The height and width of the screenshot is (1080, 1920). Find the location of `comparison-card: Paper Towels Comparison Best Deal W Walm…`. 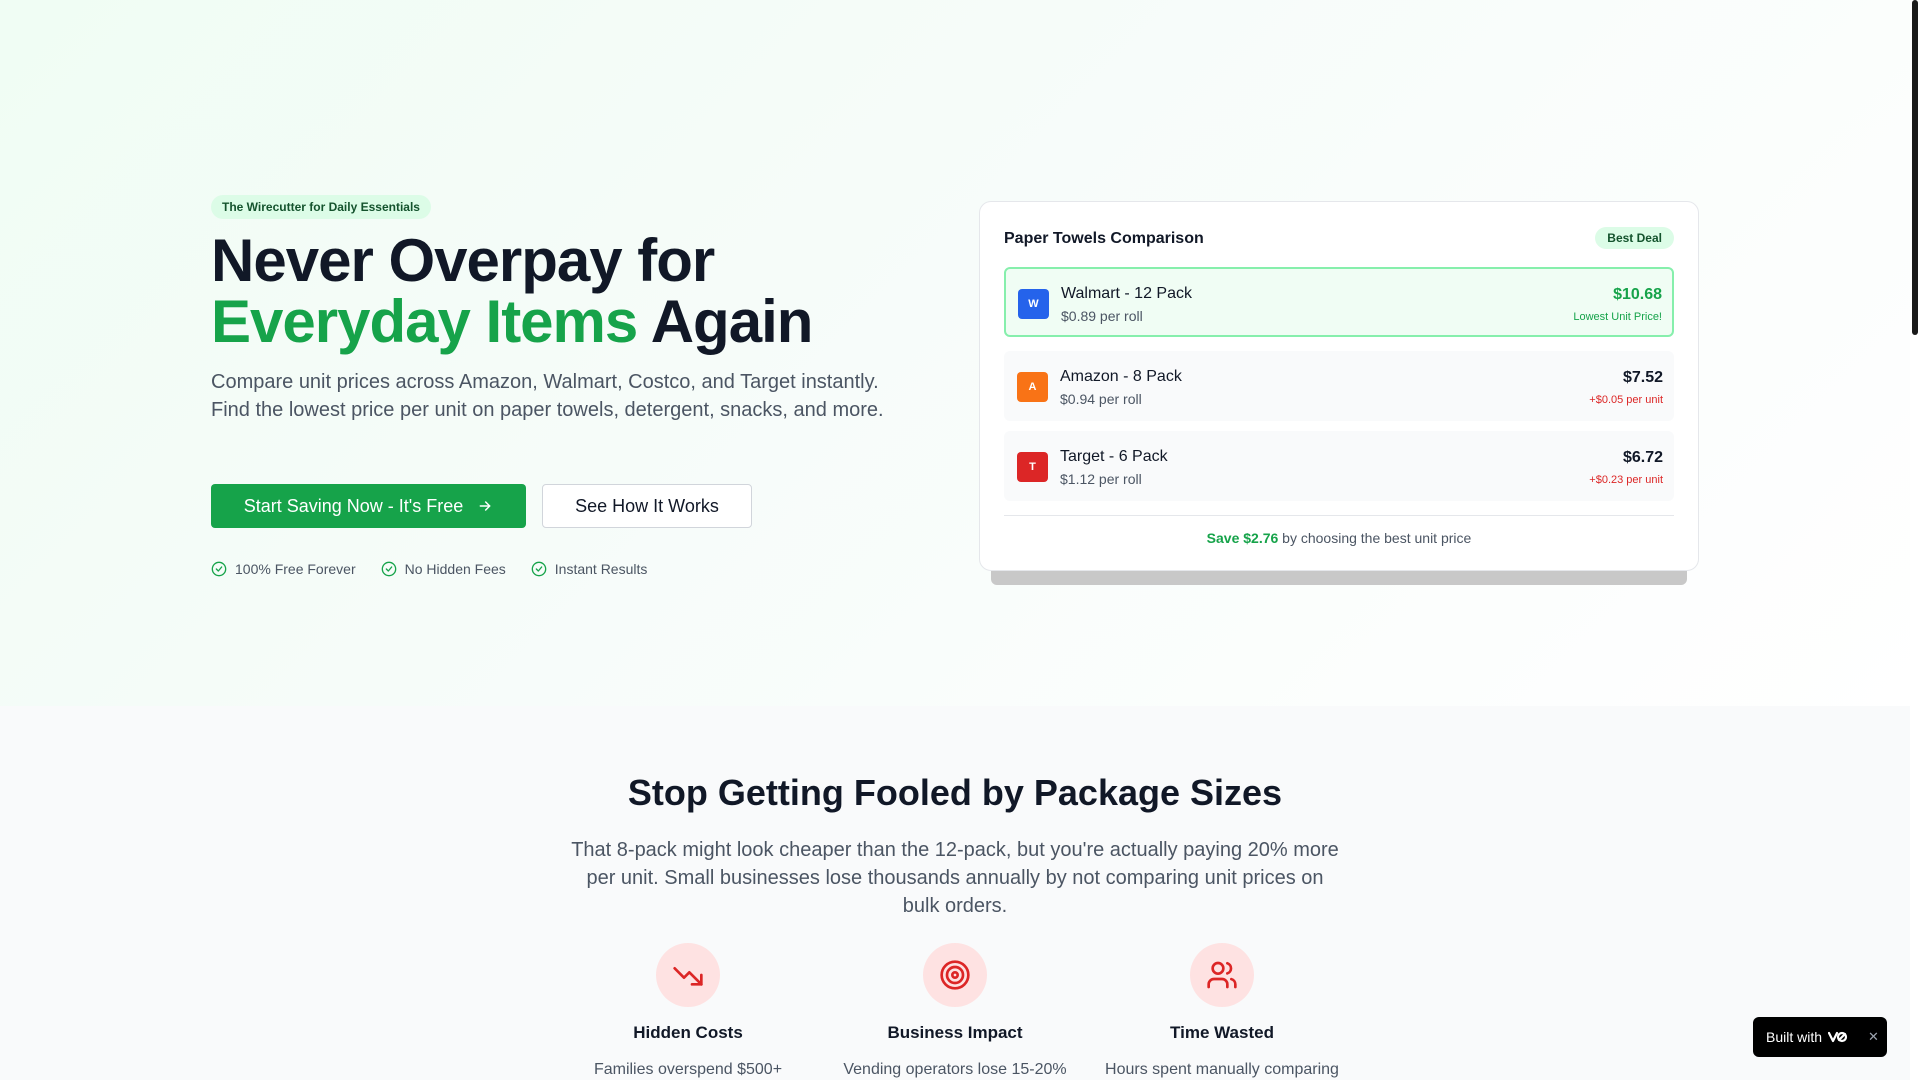

comparison-card: Paper Towels Comparison Best Deal W Walm… is located at coordinates (1339, 386).